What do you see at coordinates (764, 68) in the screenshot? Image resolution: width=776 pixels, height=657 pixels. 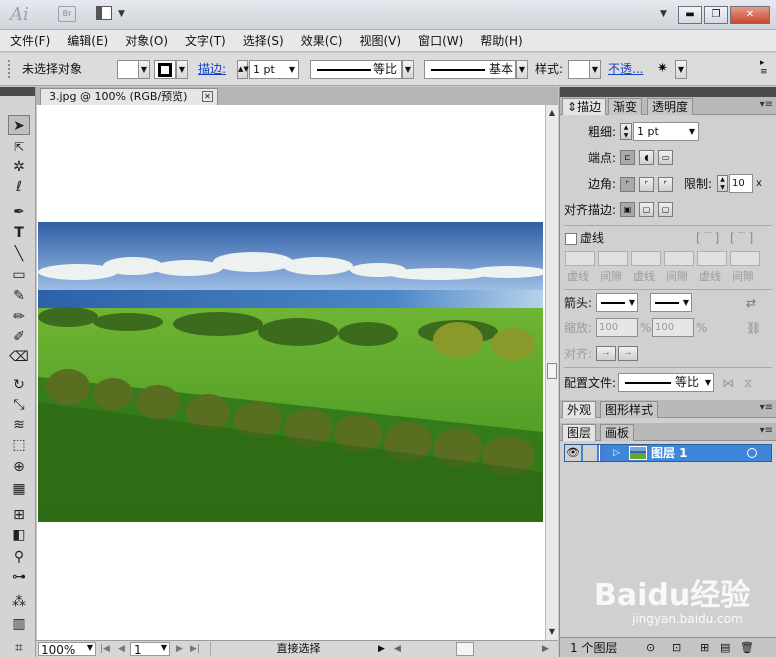 I see `panel-menu-icon: ▸ ≡` at bounding box center [764, 68].